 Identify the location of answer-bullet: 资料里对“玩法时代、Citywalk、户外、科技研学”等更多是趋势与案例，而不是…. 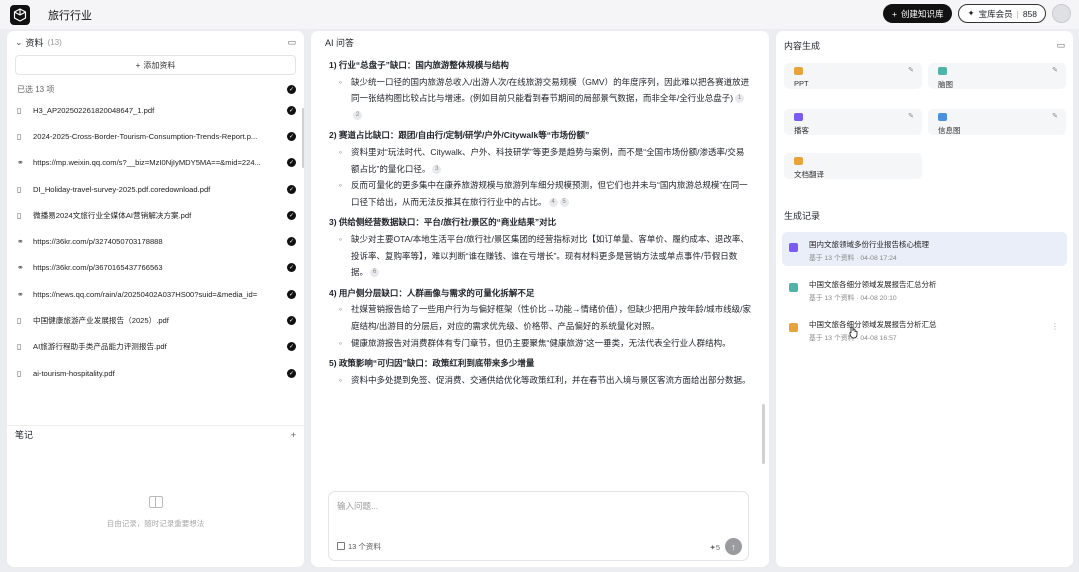
(540, 160).